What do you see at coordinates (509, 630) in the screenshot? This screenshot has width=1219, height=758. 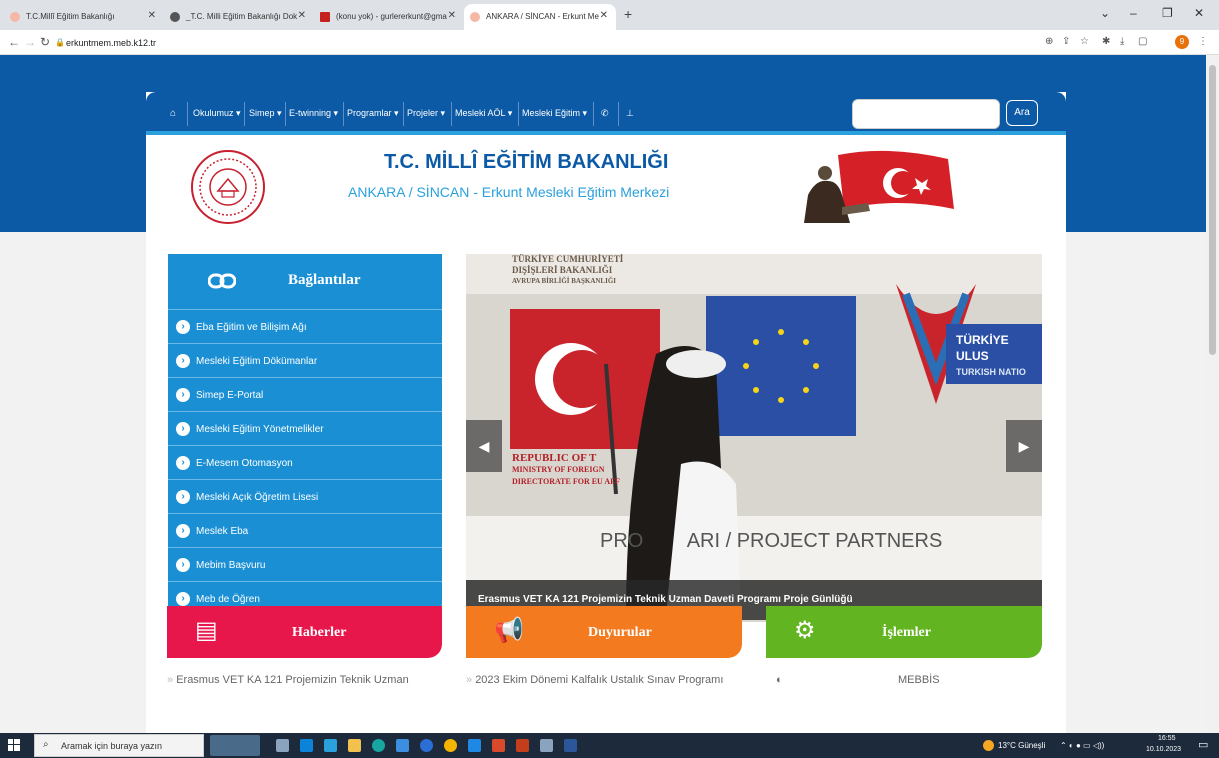 I see `megaphone-icon: 📢` at bounding box center [509, 630].